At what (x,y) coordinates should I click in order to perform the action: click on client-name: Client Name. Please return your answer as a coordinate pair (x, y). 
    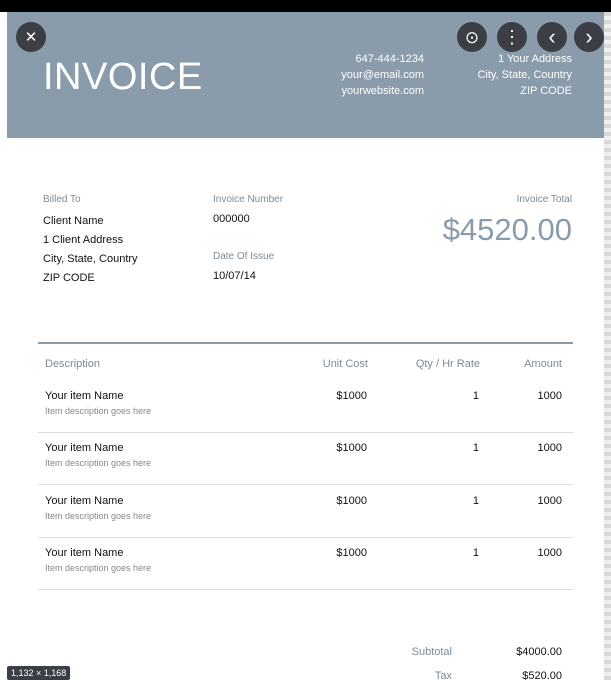
    Looking at the image, I should click on (73, 221).